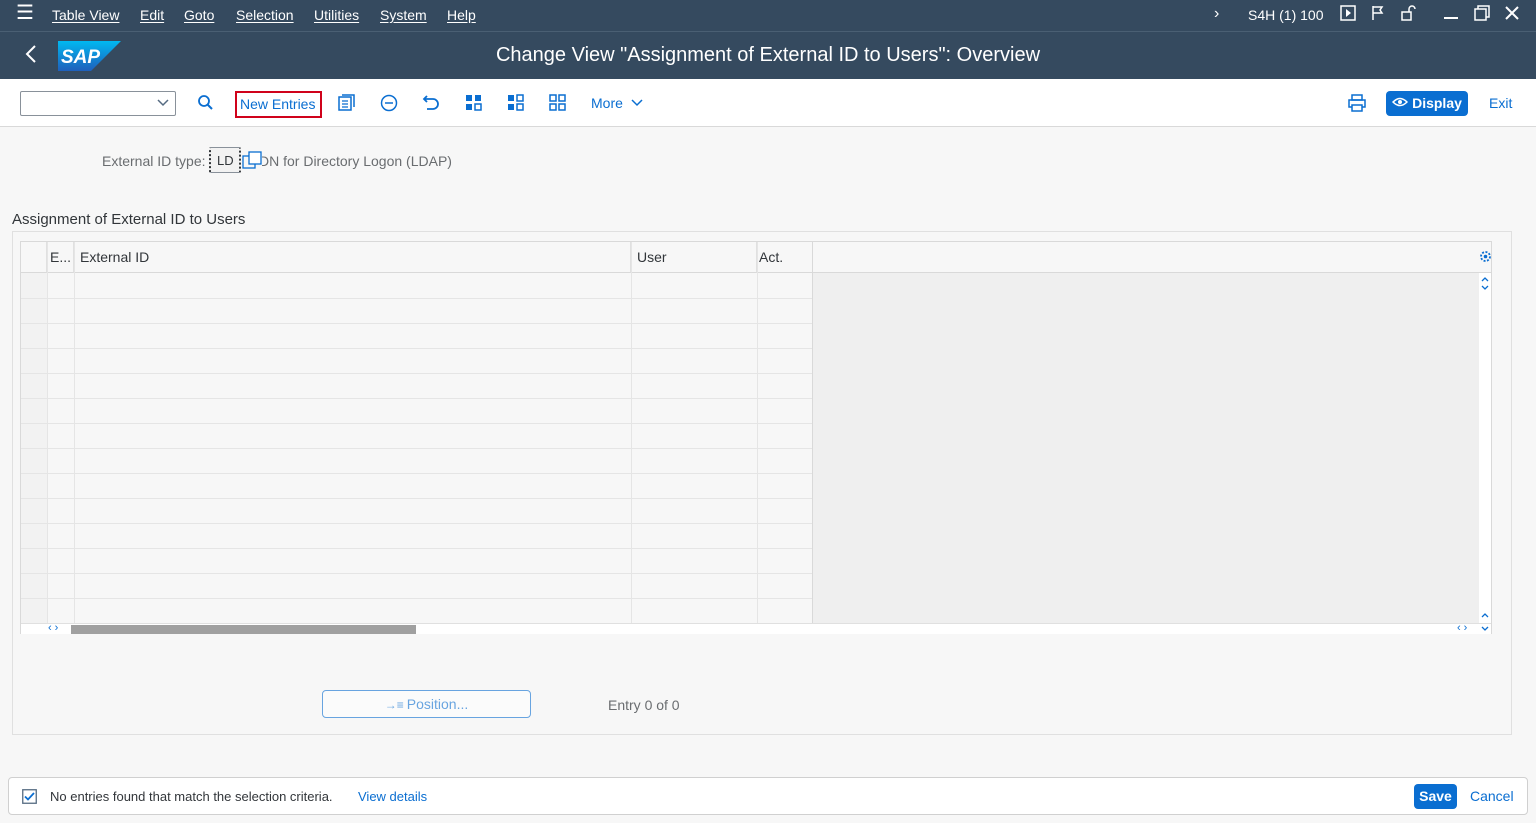 Image resolution: width=1536 pixels, height=823 pixels. What do you see at coordinates (154, 161) in the screenshot?
I see `external-id-type-label: External ID type:` at bounding box center [154, 161].